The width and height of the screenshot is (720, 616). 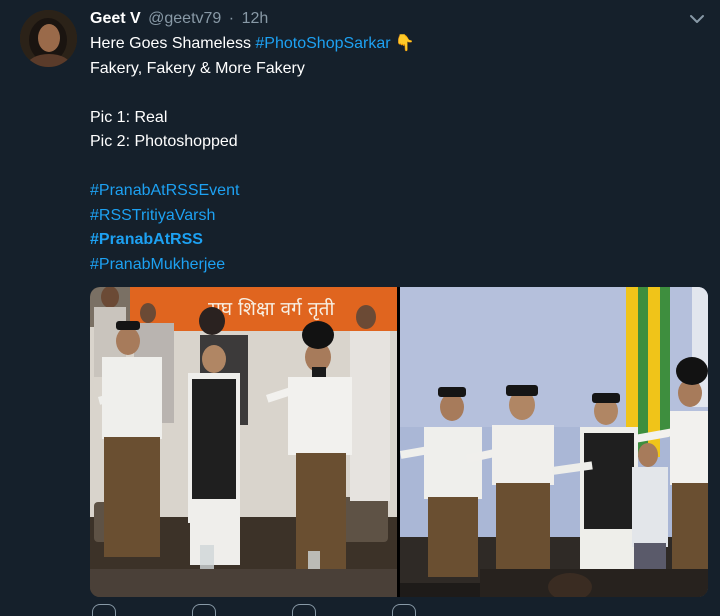 What do you see at coordinates (390, 216) in the screenshot?
I see `hashtag-rsstritiyavarsh: #RSSTritiyaVarsh` at bounding box center [390, 216].